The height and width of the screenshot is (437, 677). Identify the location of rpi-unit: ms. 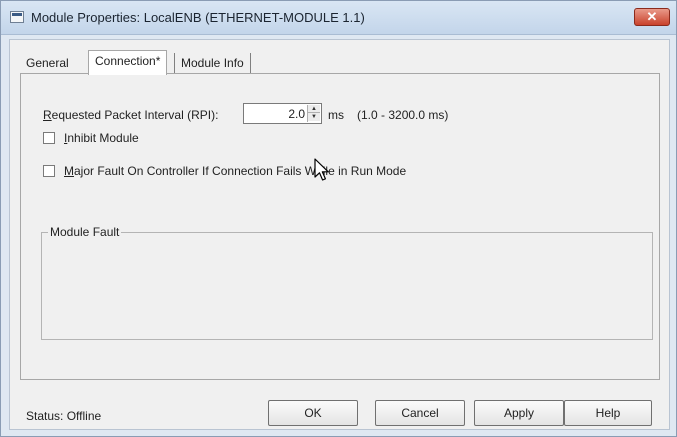
(336, 115).